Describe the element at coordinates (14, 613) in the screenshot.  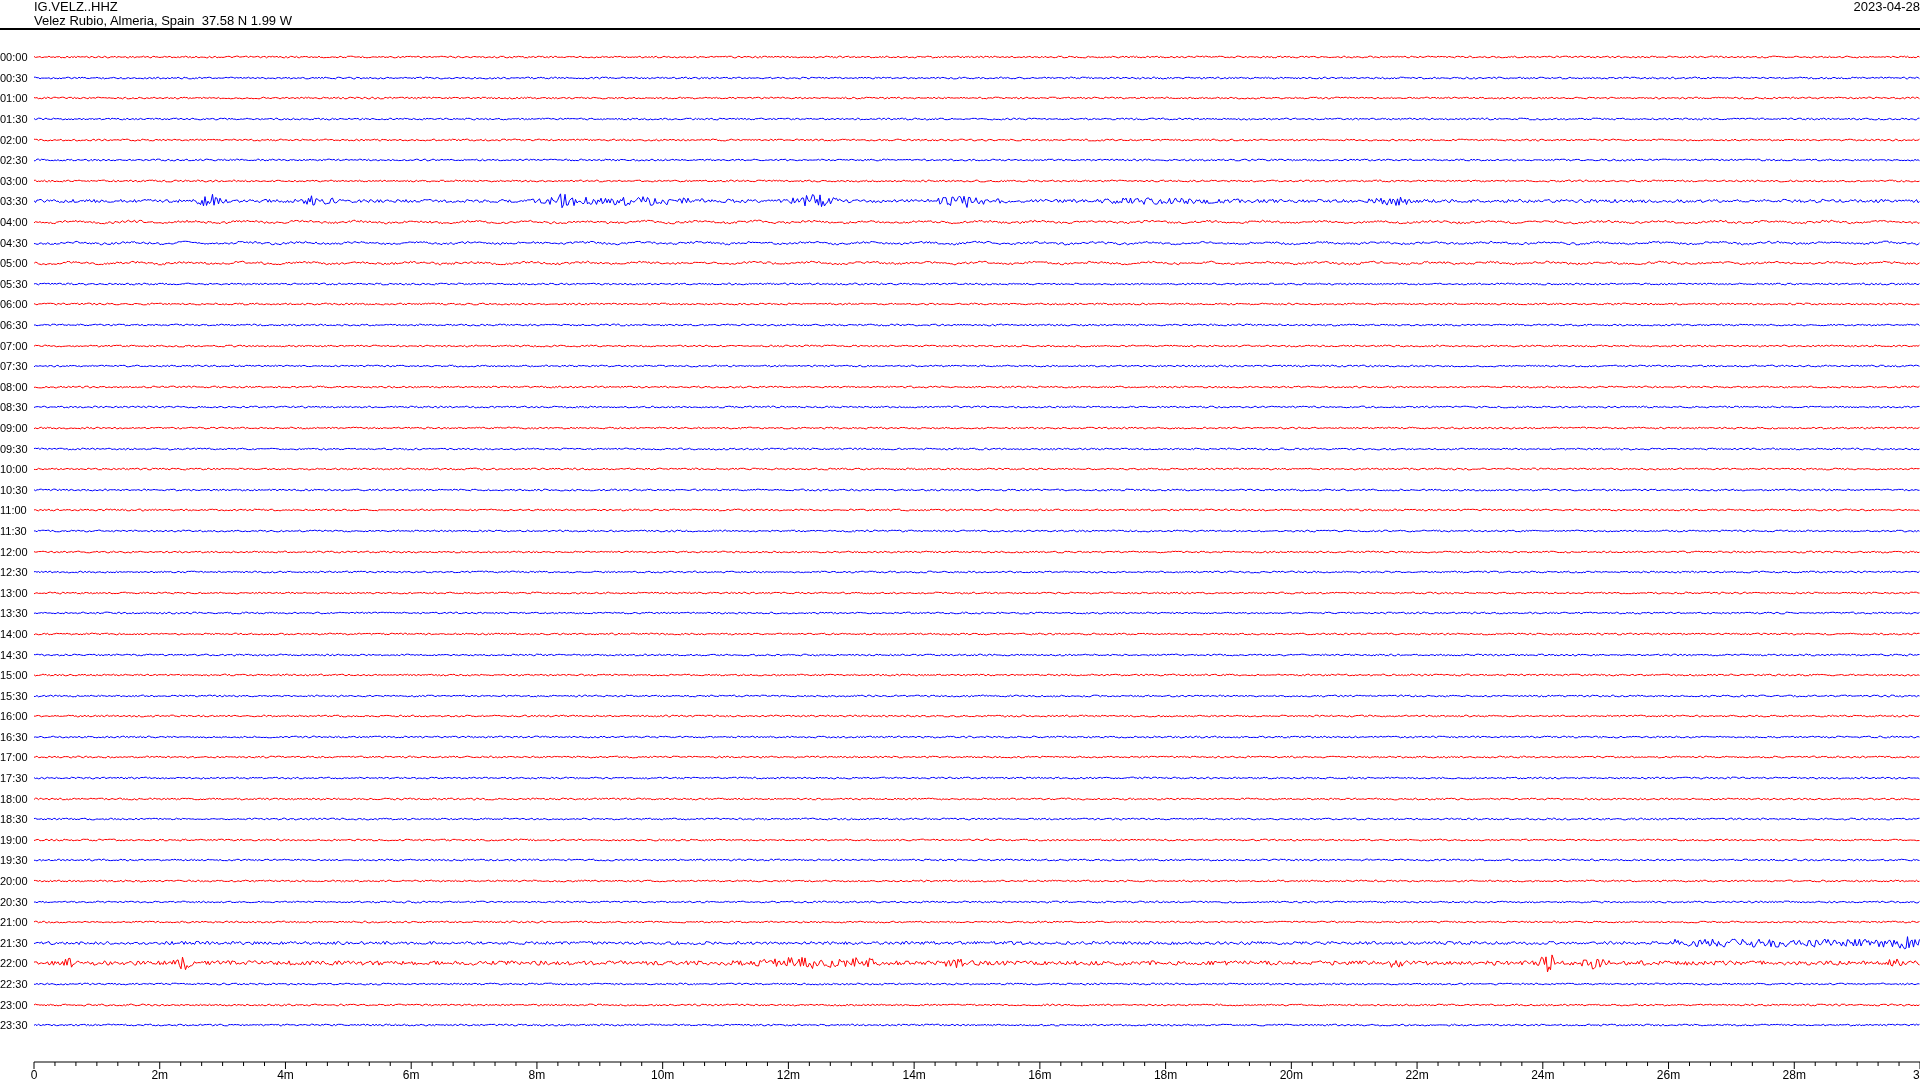
I see `time-label: 13:30` at that location.